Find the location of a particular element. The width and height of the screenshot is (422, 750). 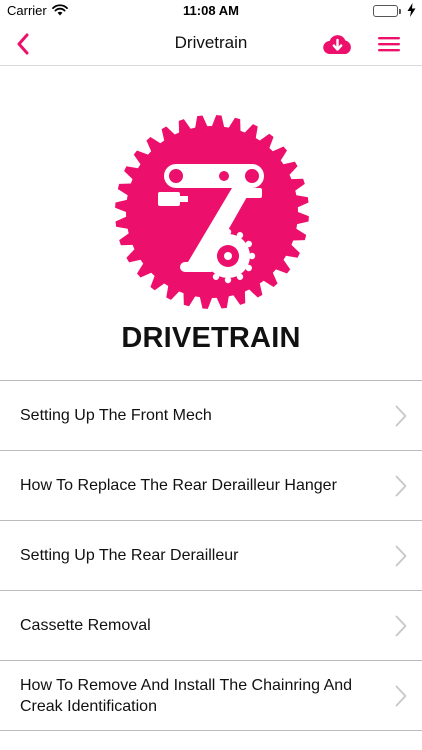

clock: 11:08 AM is located at coordinates (211, 10).